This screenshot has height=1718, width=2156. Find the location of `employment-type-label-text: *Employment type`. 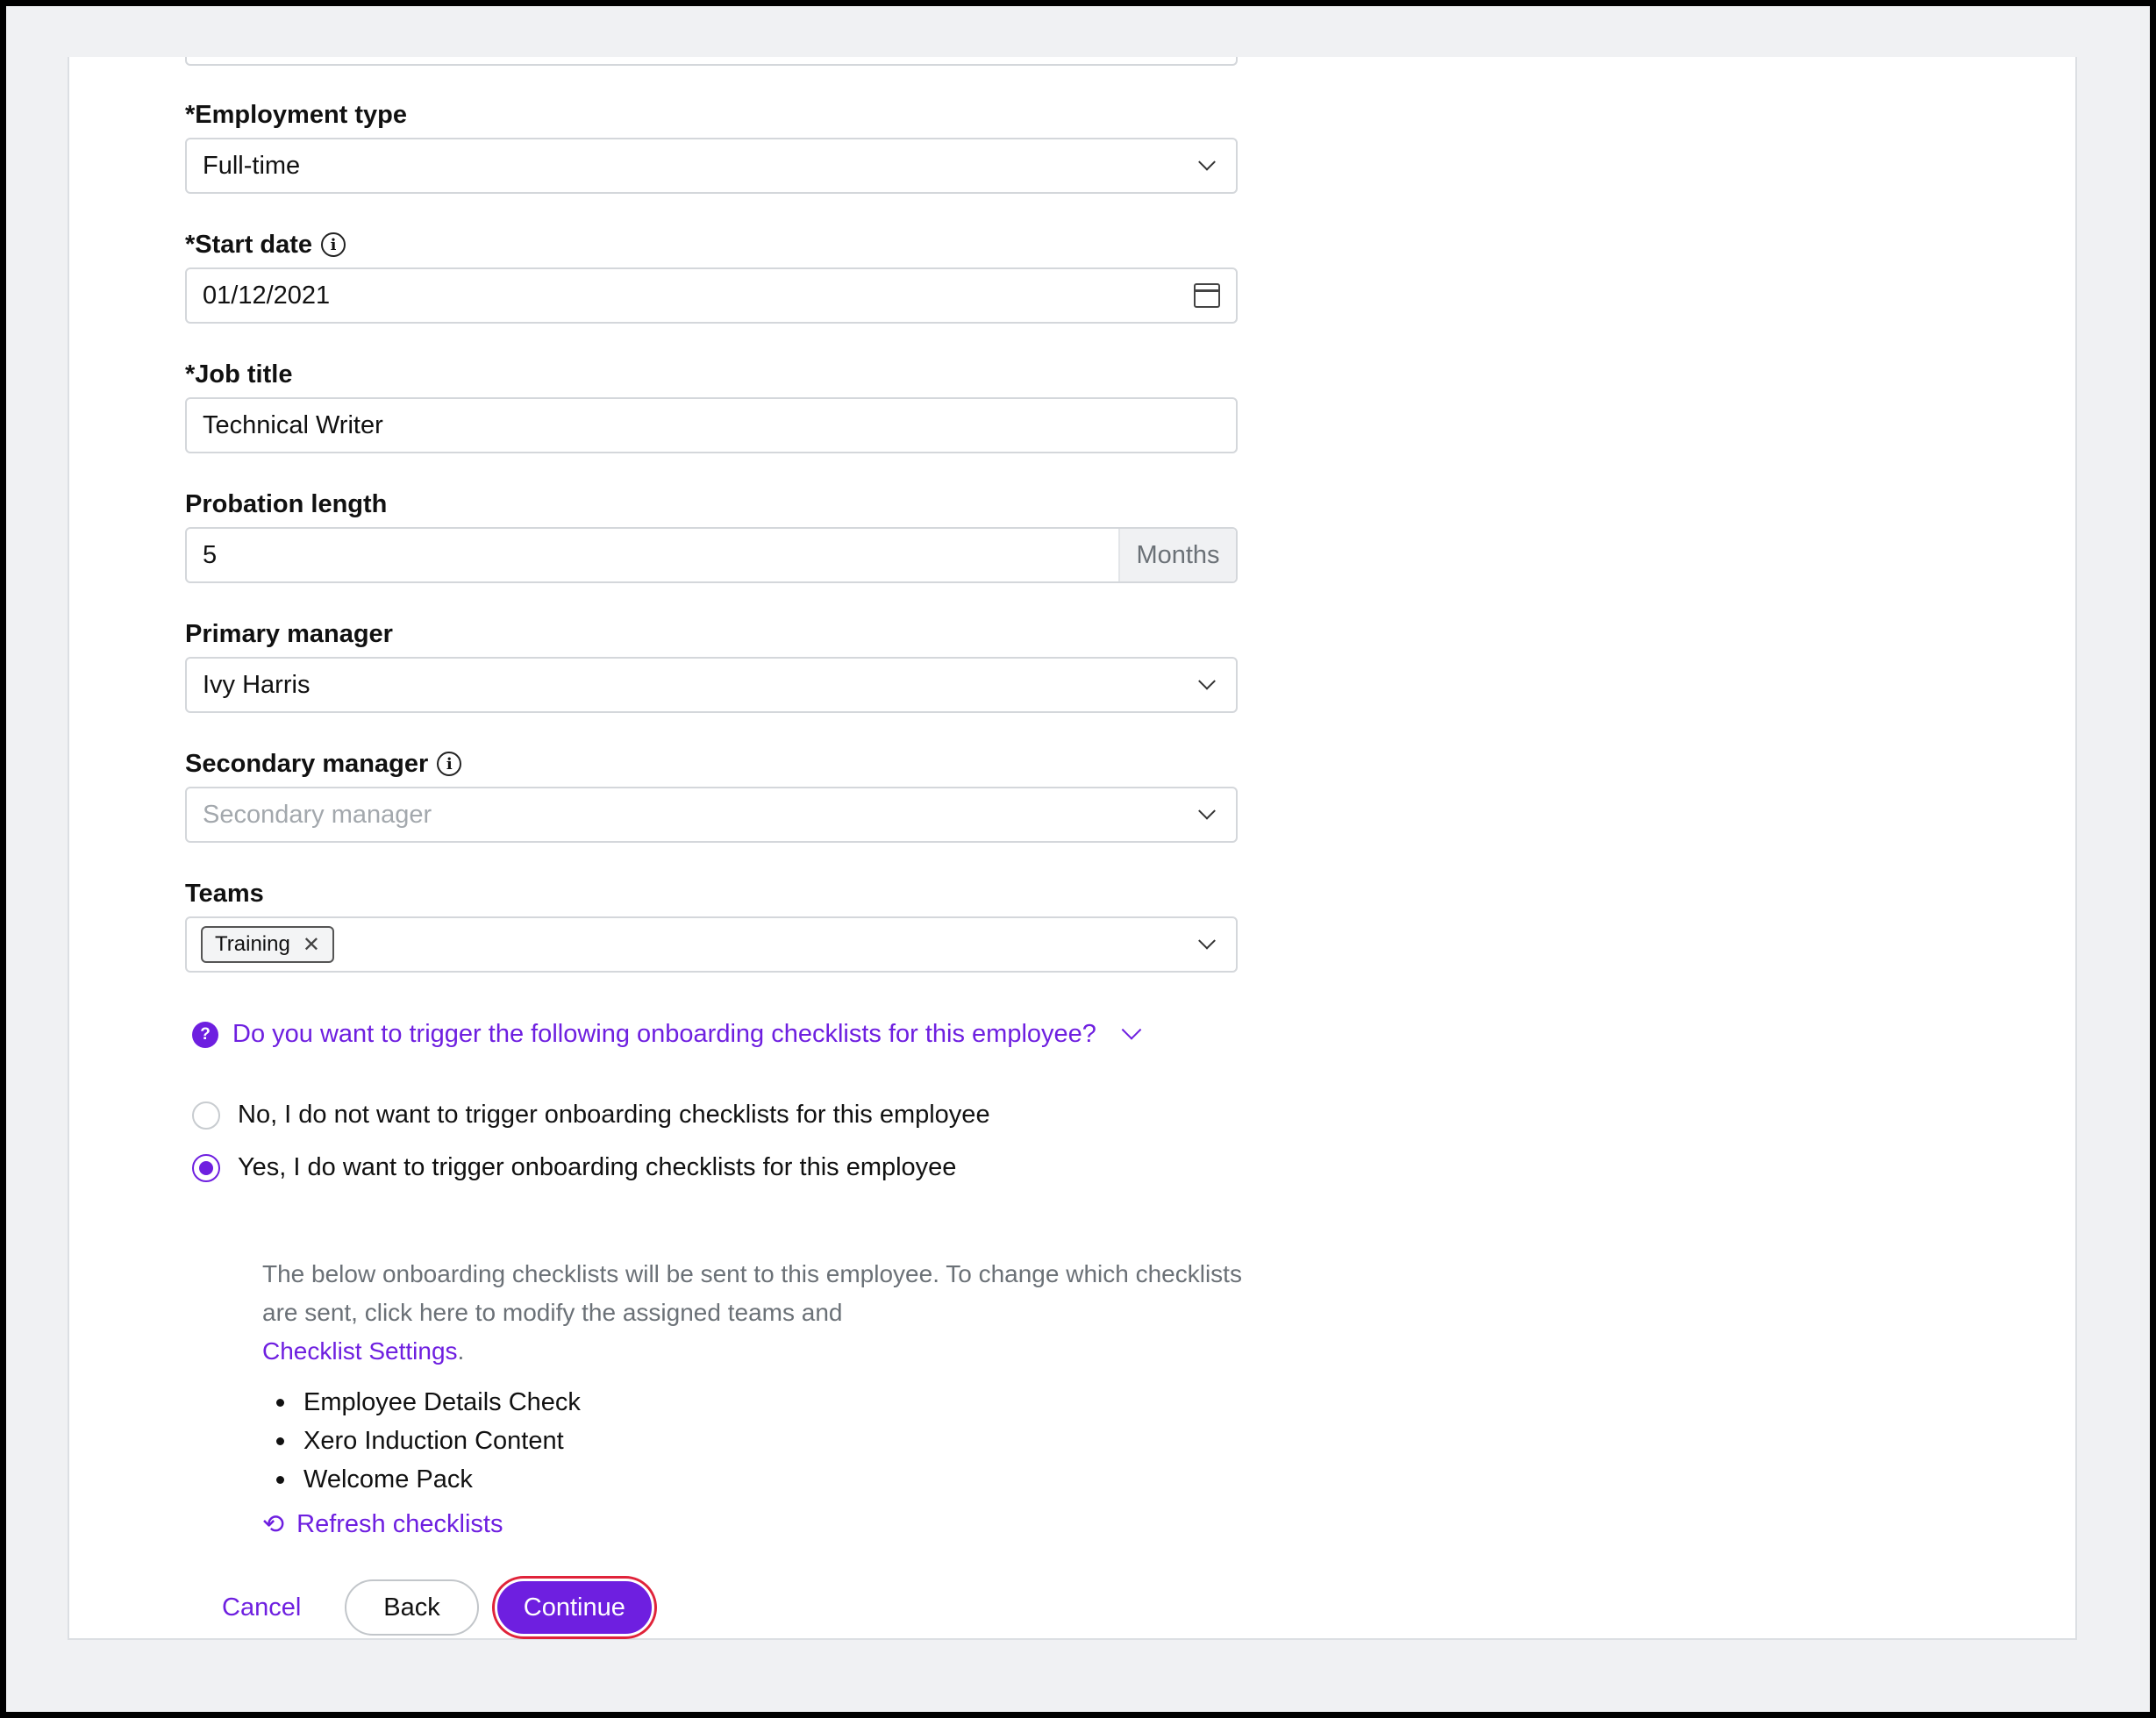

employment-type-label-text: *Employment type is located at coordinates (296, 114).